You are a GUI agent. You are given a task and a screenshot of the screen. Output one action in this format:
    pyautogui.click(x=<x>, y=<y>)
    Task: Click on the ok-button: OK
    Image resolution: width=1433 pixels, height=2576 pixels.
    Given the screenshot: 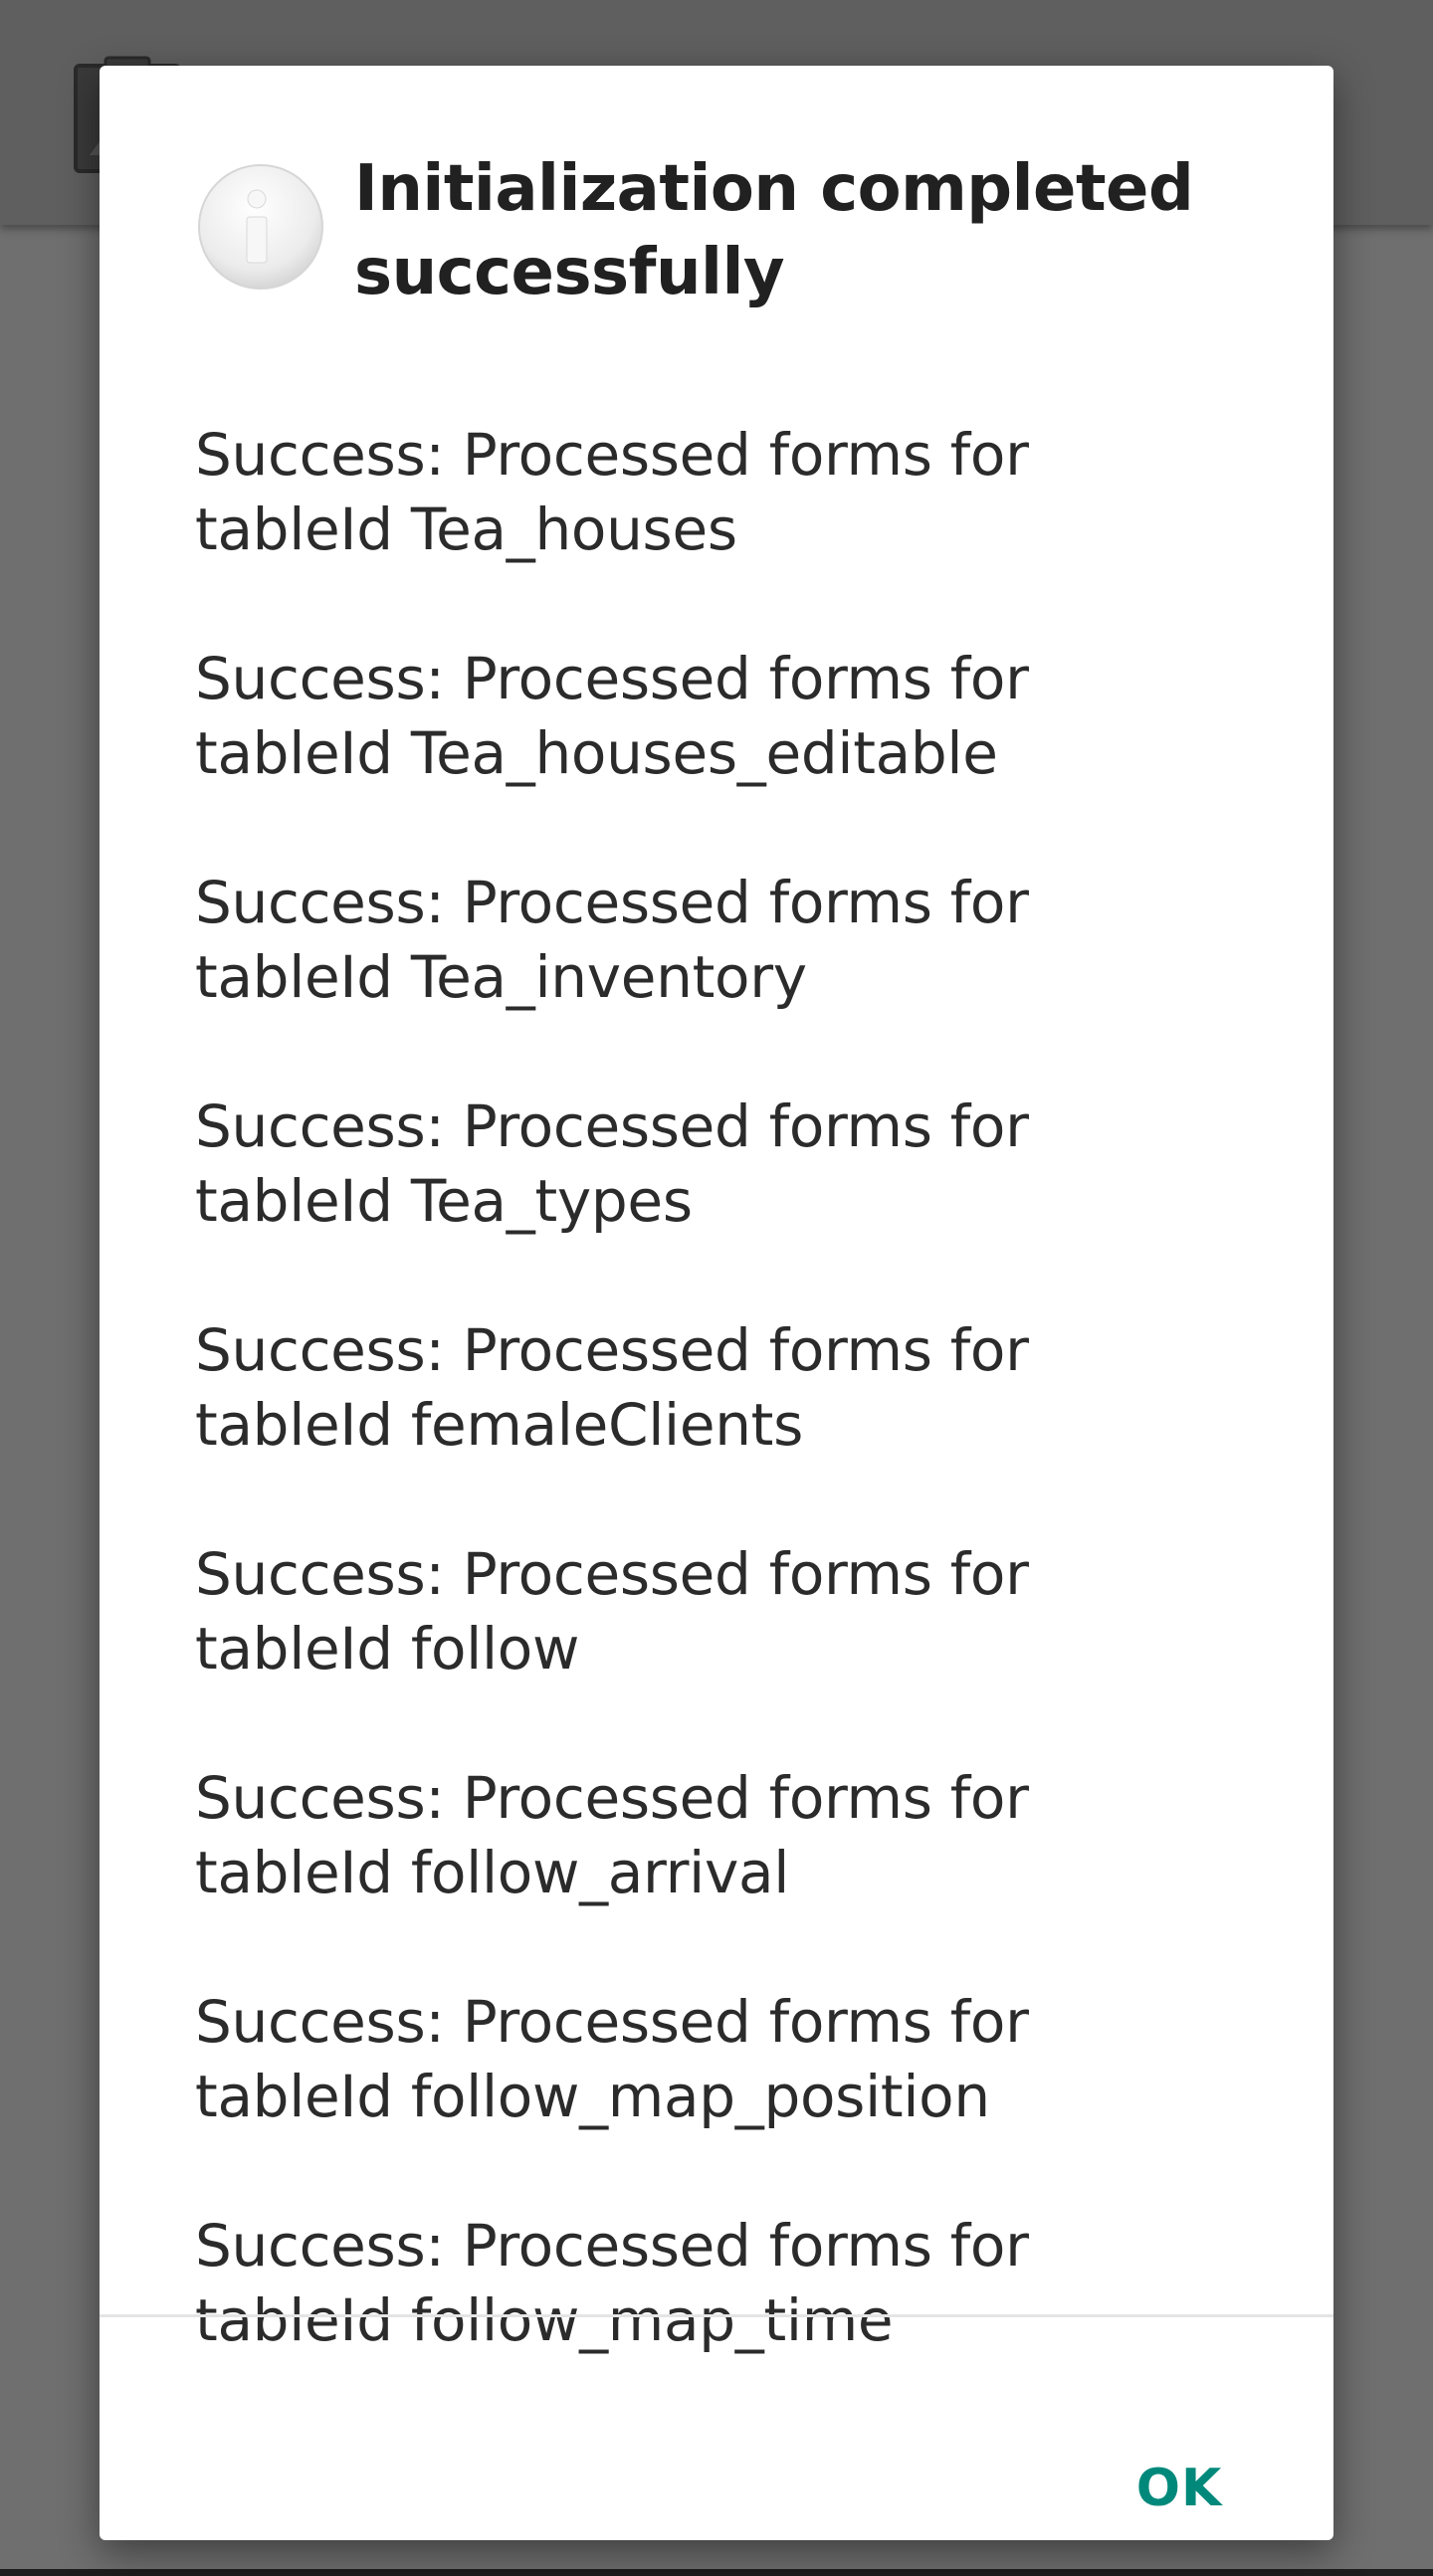 What is the action you would take?
    pyautogui.click(x=1179, y=2487)
    